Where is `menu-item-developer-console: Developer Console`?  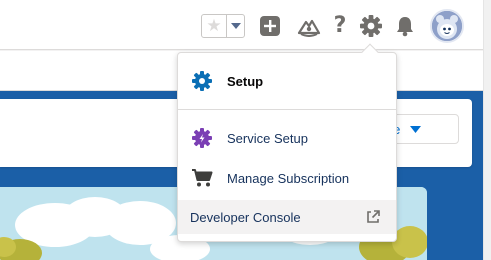
menu-item-developer-console: Developer Console is located at coordinates (287, 217).